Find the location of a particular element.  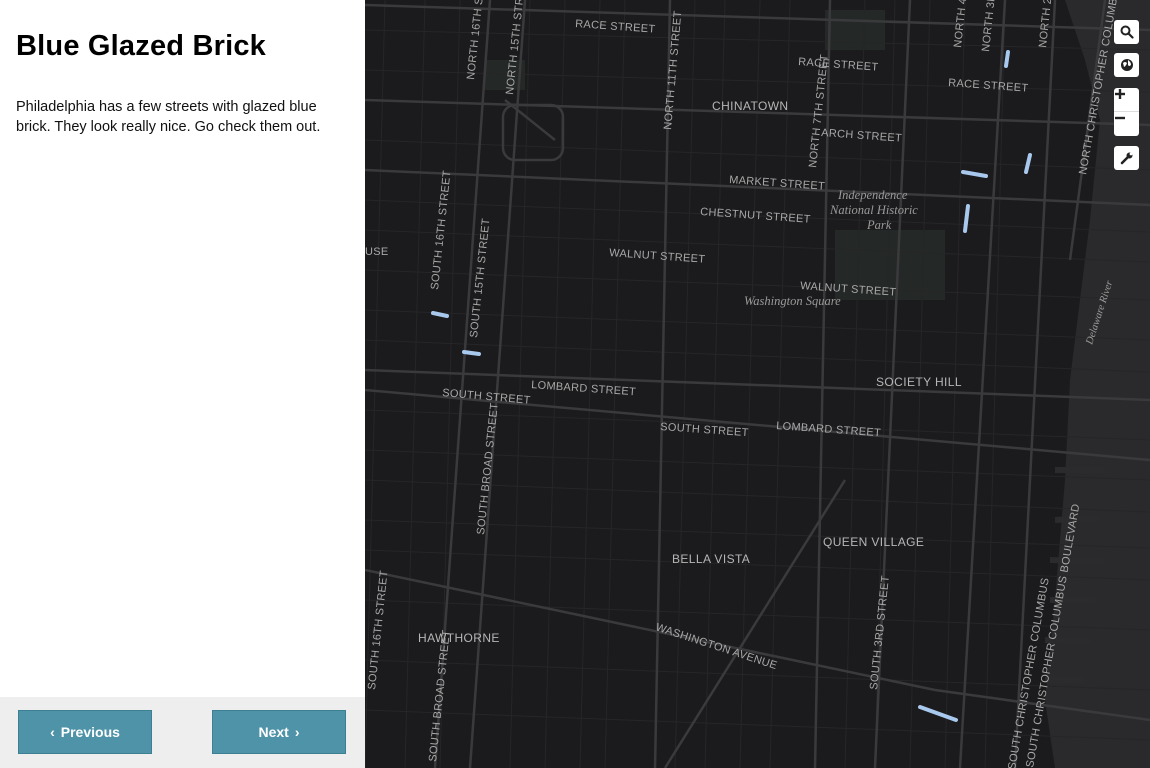

page-title: Blue Glazed Brick is located at coordinates (141, 46).